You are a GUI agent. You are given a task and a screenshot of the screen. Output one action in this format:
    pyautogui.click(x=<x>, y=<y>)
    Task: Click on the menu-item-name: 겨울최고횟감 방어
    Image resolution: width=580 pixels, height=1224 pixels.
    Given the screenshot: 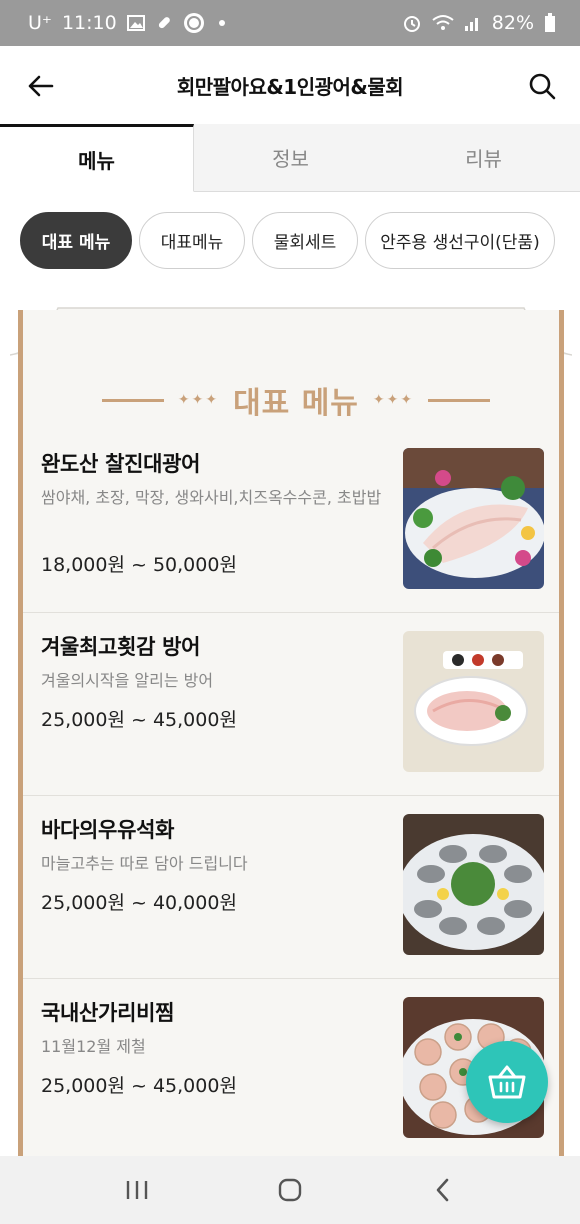 What is the action you would take?
    pyautogui.click(x=121, y=647)
    